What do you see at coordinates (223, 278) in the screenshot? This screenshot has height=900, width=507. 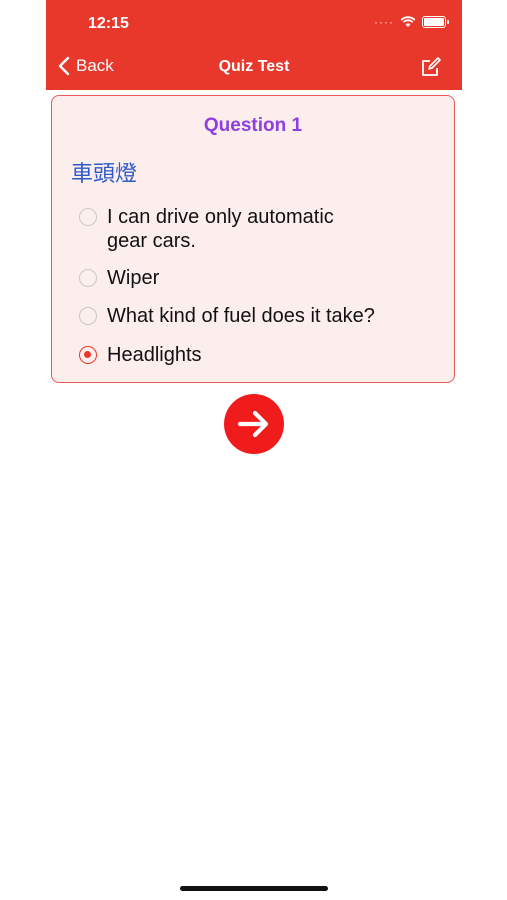 I see `answer-option: Wiper` at bounding box center [223, 278].